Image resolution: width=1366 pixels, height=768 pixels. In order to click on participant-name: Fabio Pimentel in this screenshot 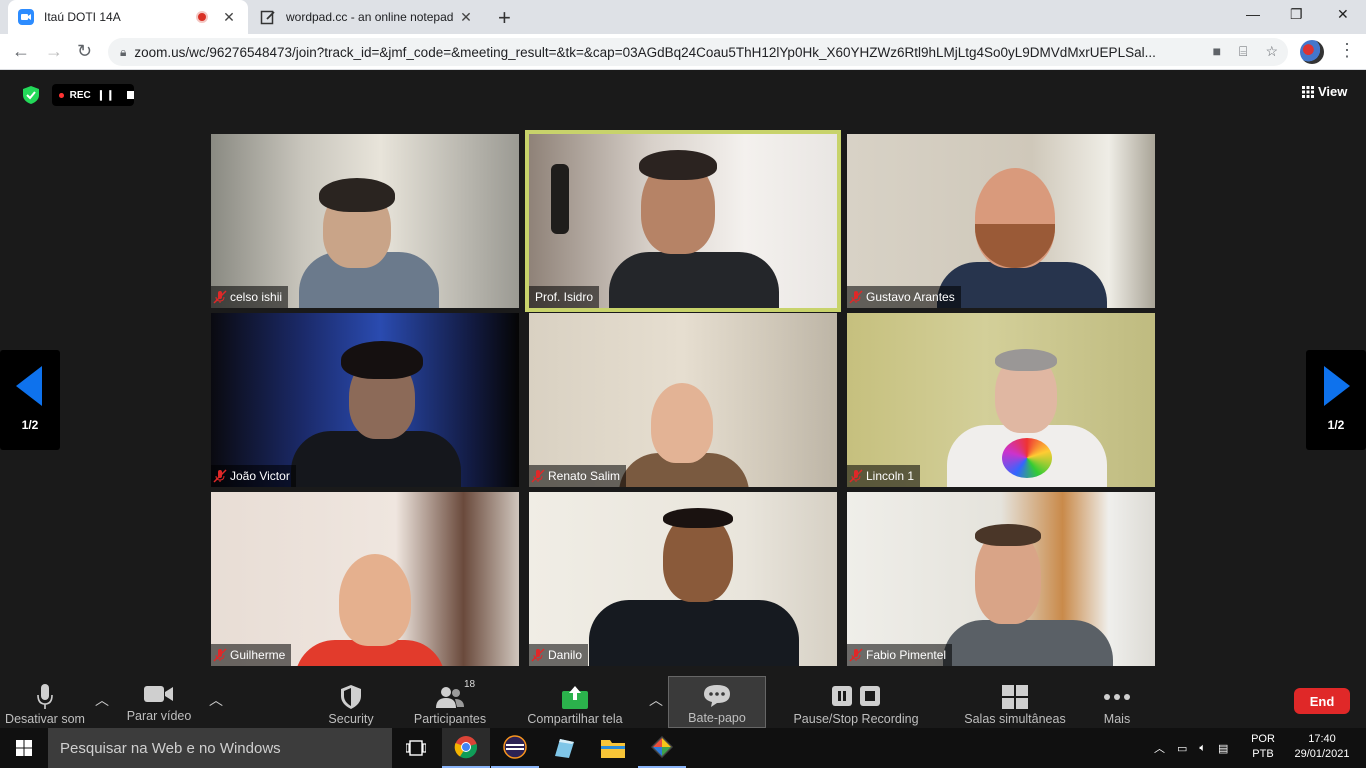, I will do `click(906, 655)`.